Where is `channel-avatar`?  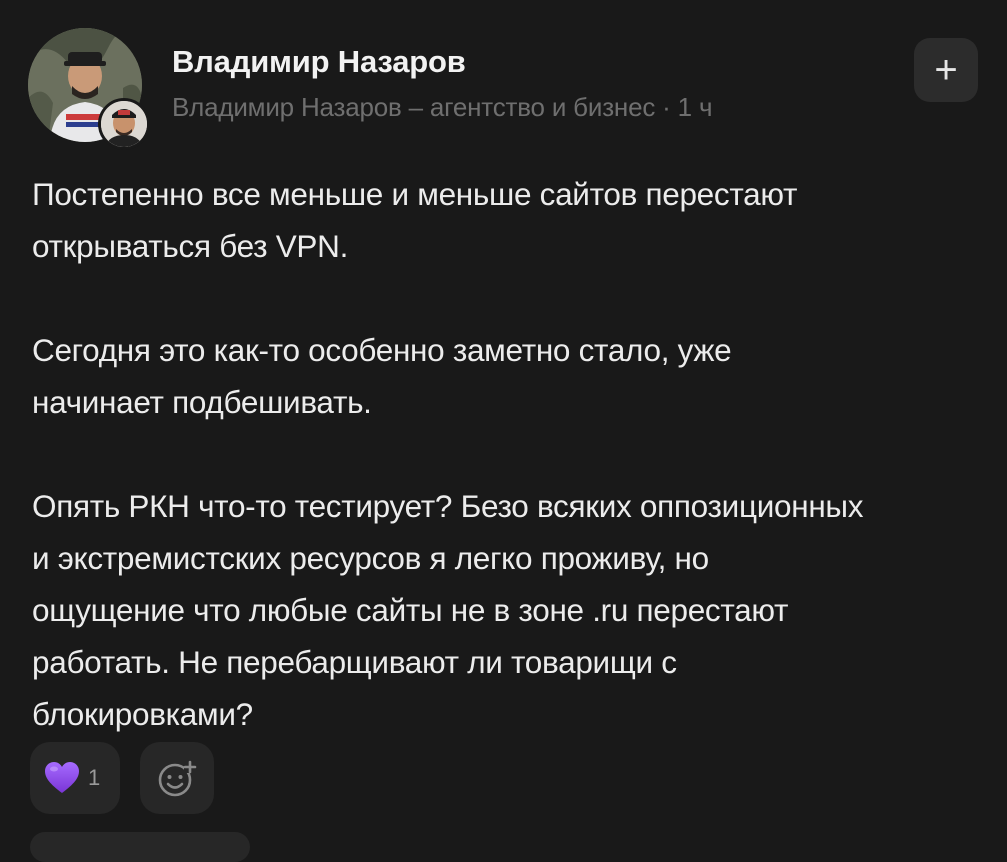 channel-avatar is located at coordinates (124, 124).